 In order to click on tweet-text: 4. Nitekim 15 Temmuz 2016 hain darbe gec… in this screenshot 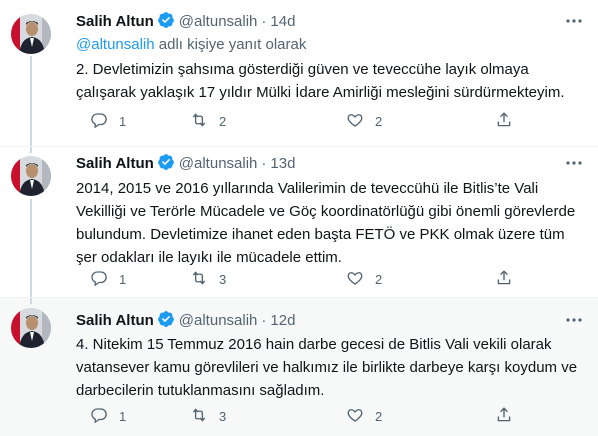, I will do `click(327, 367)`.